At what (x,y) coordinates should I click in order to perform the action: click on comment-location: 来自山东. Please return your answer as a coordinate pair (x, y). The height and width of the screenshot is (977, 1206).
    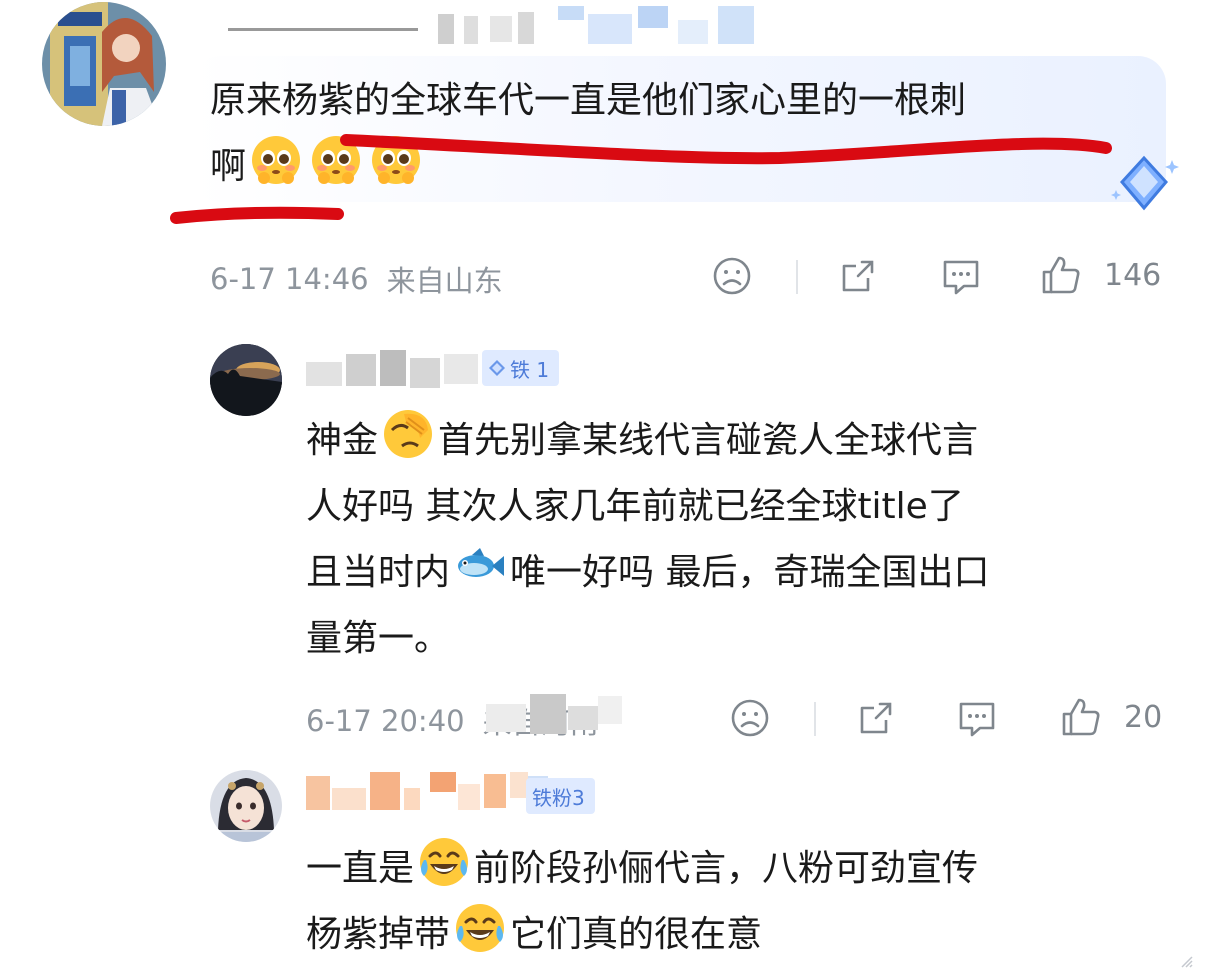
    Looking at the image, I should click on (444, 281).